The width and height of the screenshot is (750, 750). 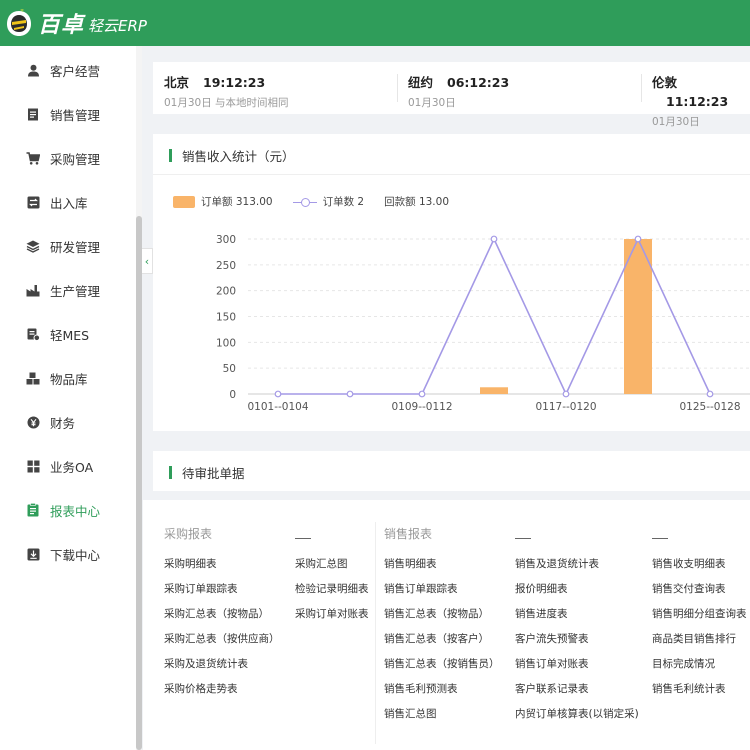 What do you see at coordinates (75, 115) in the screenshot?
I see `sidebar-item-label: 销售管理` at bounding box center [75, 115].